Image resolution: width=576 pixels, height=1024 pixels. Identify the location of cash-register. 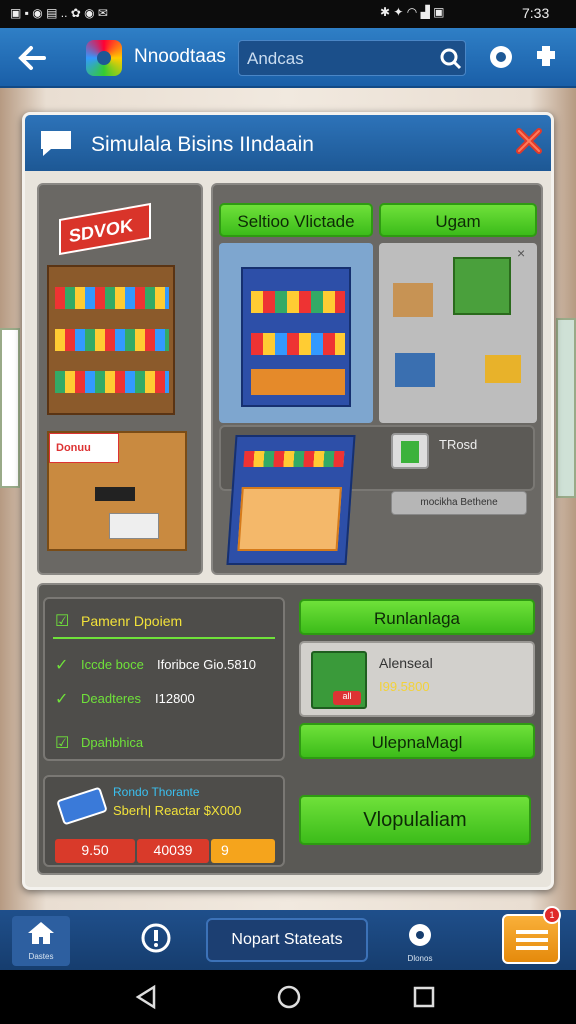
(115, 494).